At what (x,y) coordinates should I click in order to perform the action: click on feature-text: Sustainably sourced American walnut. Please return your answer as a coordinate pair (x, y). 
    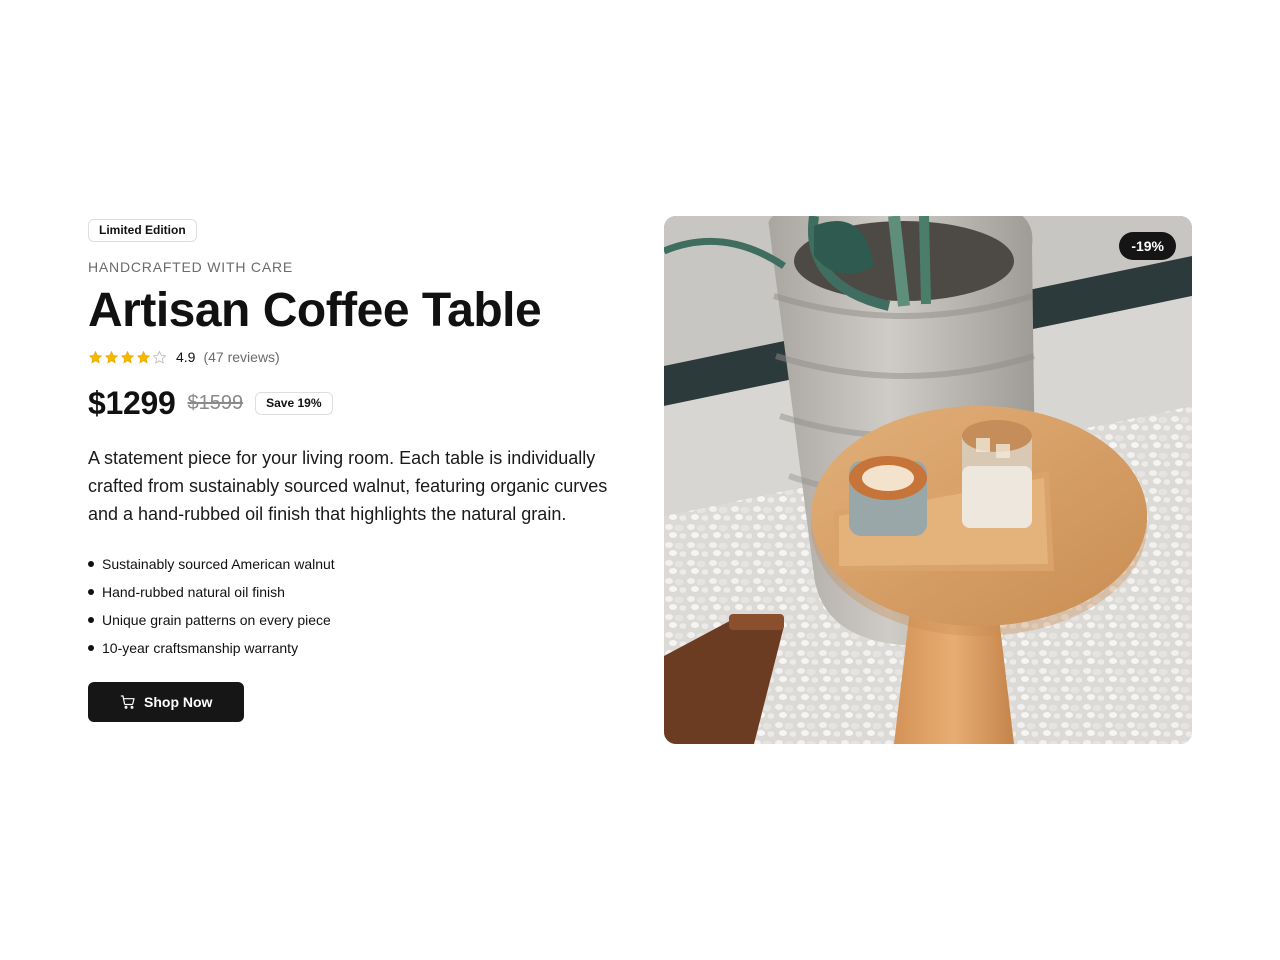
    Looking at the image, I should click on (218, 564).